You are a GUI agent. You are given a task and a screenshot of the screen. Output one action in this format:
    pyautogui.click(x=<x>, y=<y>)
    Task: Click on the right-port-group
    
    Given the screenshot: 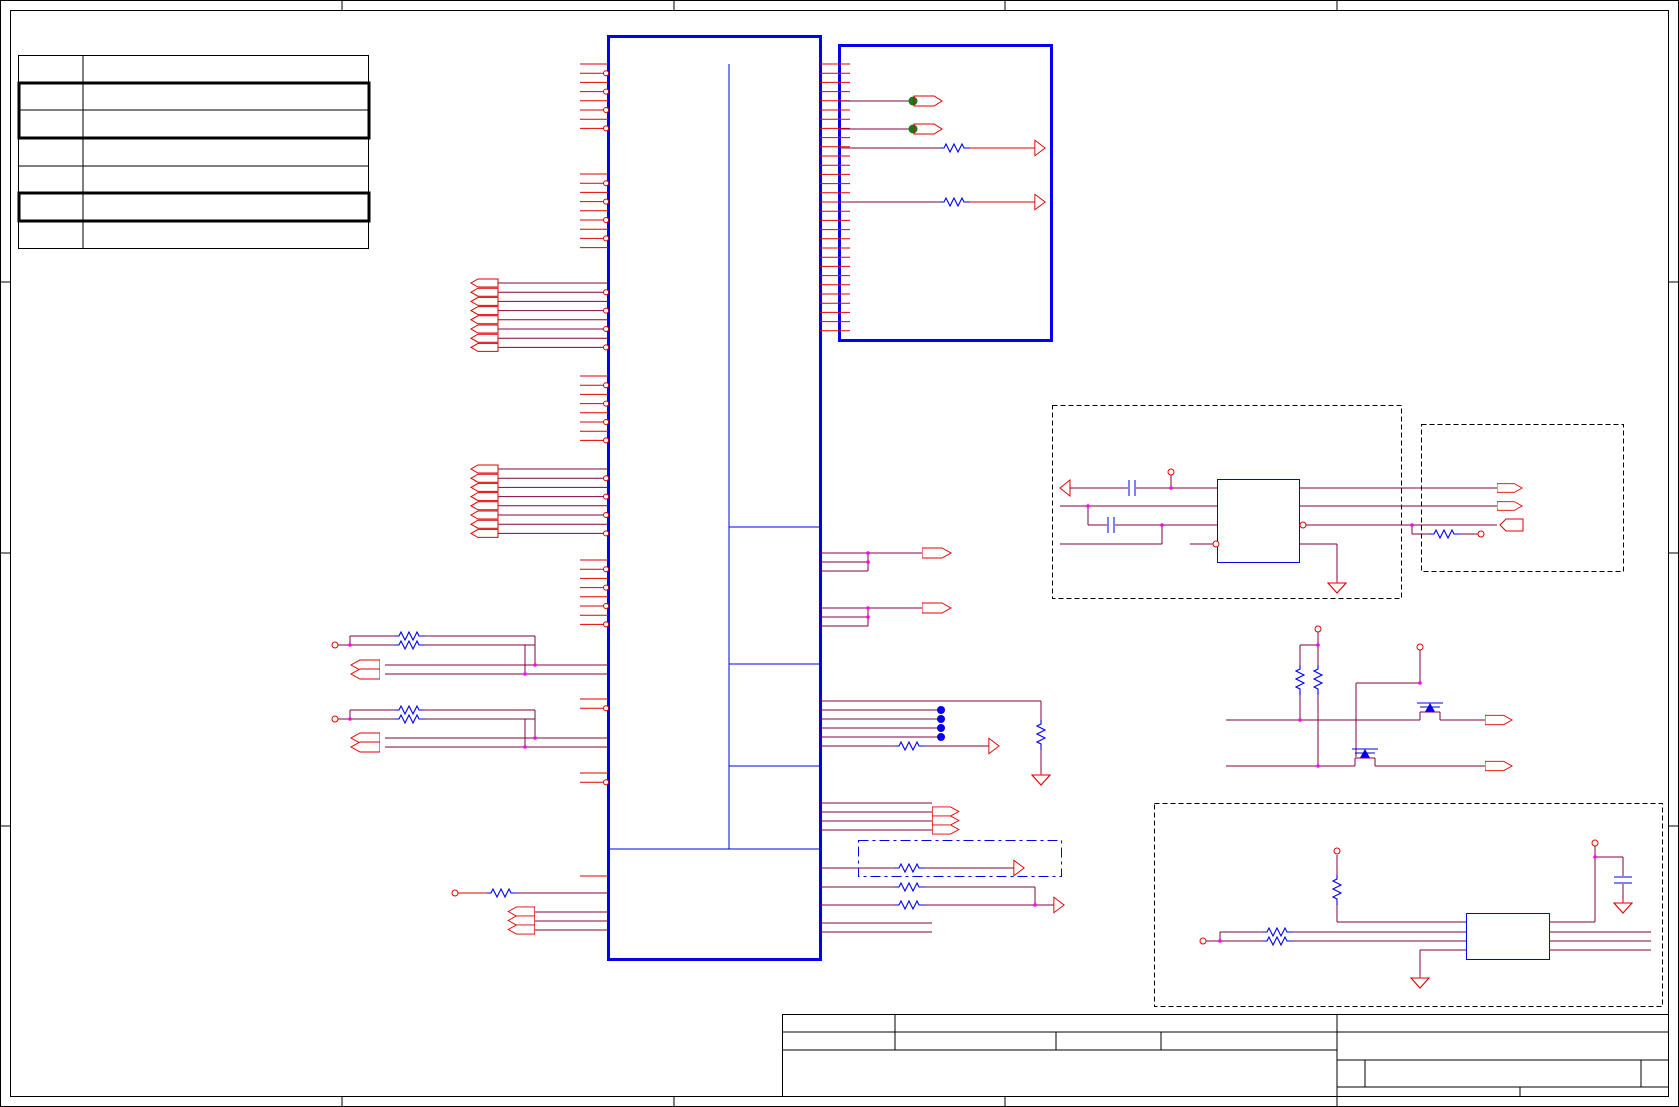 What is the action you would take?
    pyautogui.click(x=871, y=589)
    